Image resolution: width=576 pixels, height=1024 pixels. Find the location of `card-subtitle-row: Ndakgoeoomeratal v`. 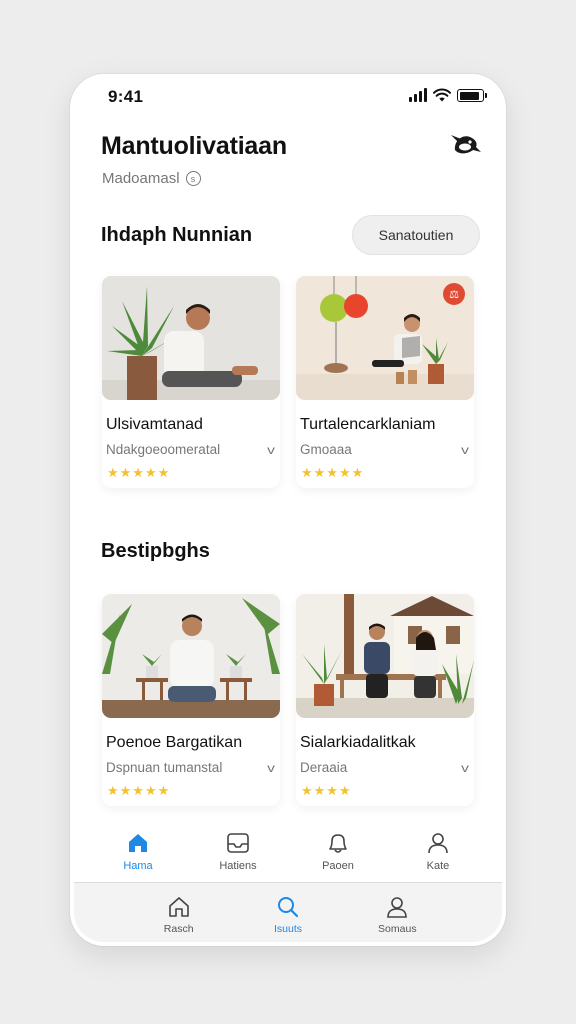

card-subtitle-row: Ndakgoeoomeratal v is located at coordinates (193, 449).